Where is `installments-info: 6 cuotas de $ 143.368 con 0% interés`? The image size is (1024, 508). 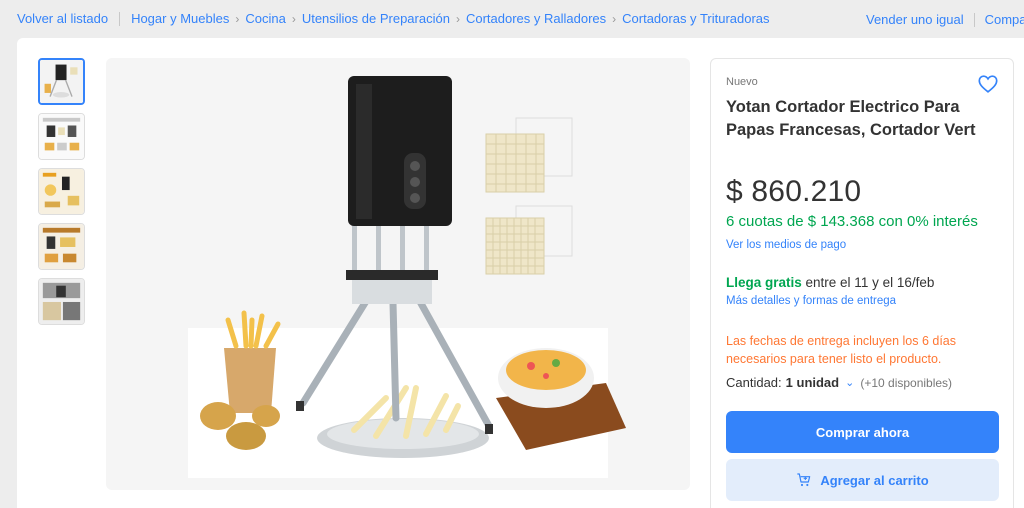
installments-info: 6 cuotas de $ 143.368 con 0% interés is located at coordinates (852, 221).